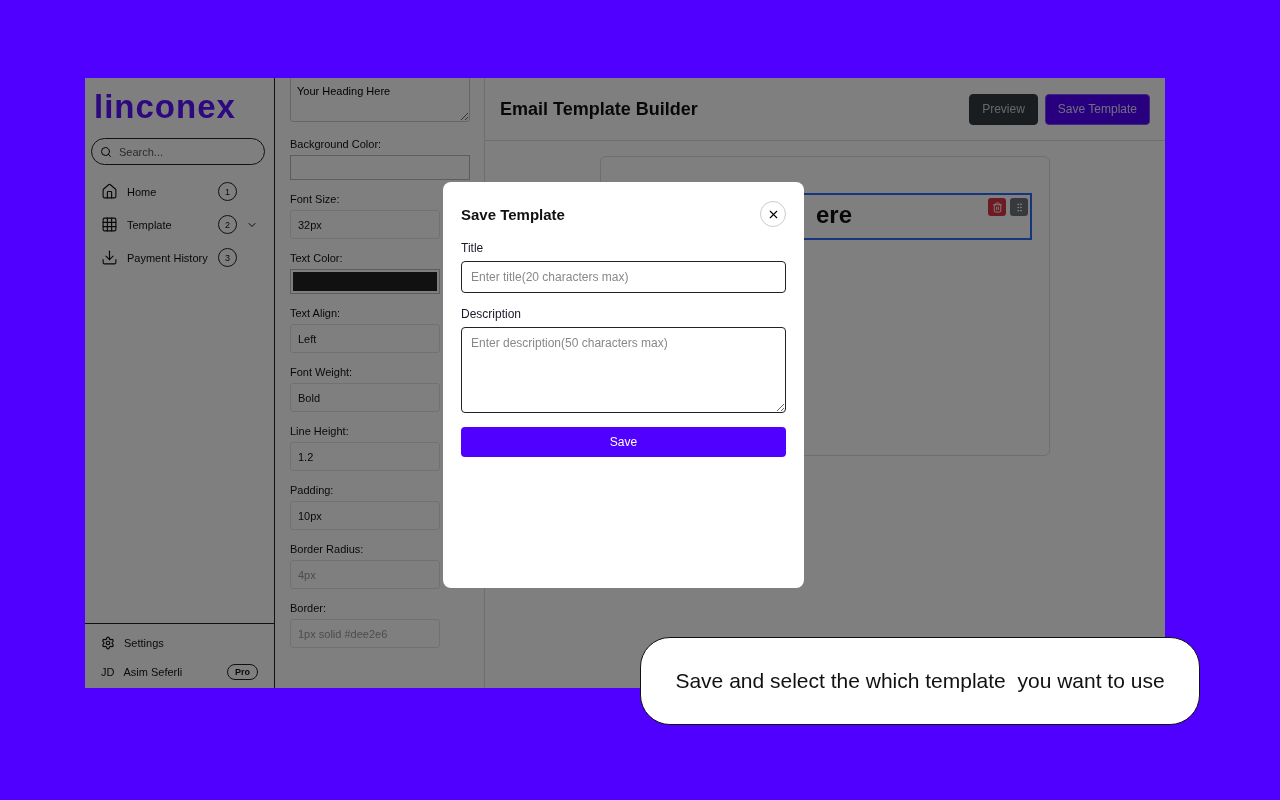 This screenshot has width=1280, height=800. What do you see at coordinates (1019, 207) in the screenshot?
I see `drag-handle` at bounding box center [1019, 207].